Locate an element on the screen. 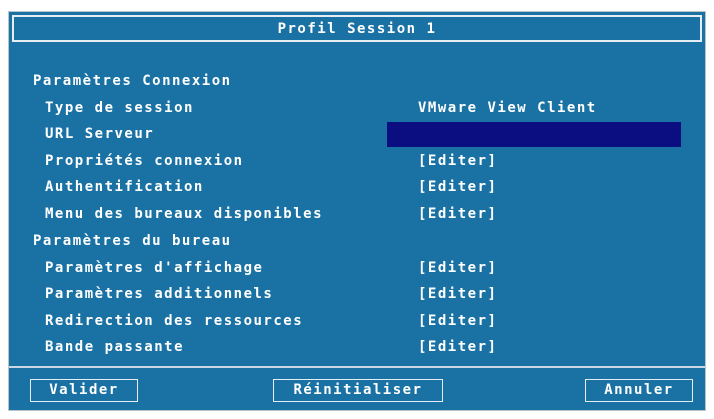 Image resolution: width=714 pixels, height=419 pixels. button-bar: Valider Réinitialiser Annuler is located at coordinates (357, 388).